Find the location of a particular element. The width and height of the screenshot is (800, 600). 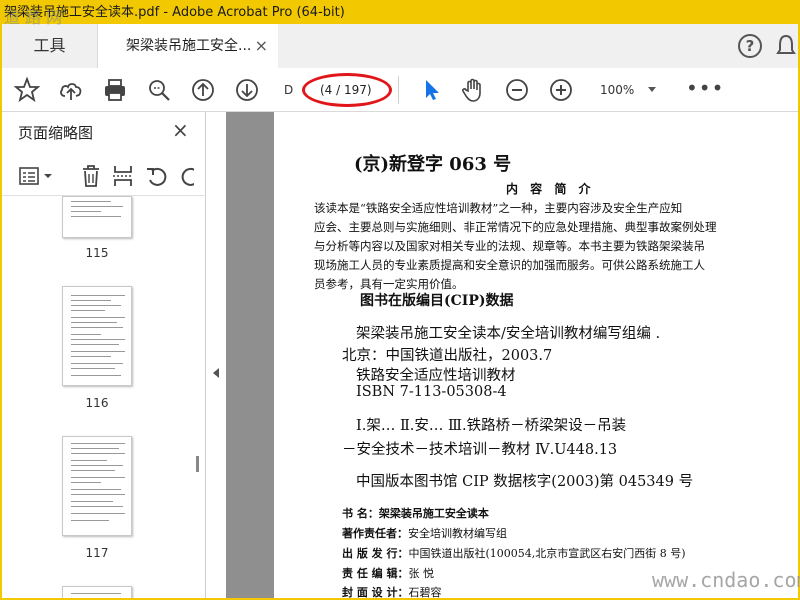

watermark-top: 道 路 网 is located at coordinates (33, 17).